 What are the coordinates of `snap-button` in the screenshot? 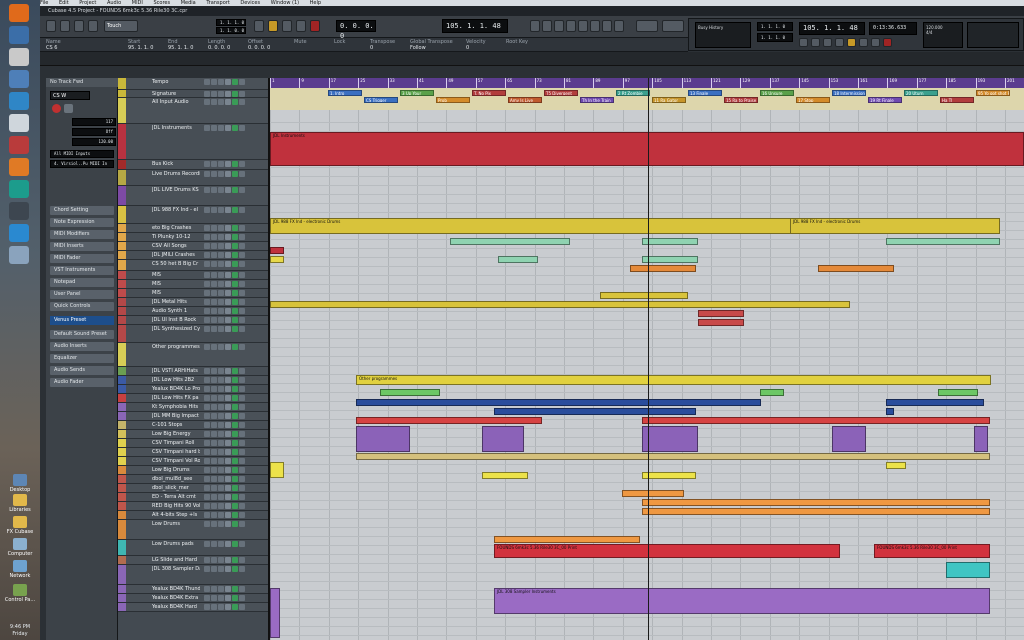 It's located at (647, 26).